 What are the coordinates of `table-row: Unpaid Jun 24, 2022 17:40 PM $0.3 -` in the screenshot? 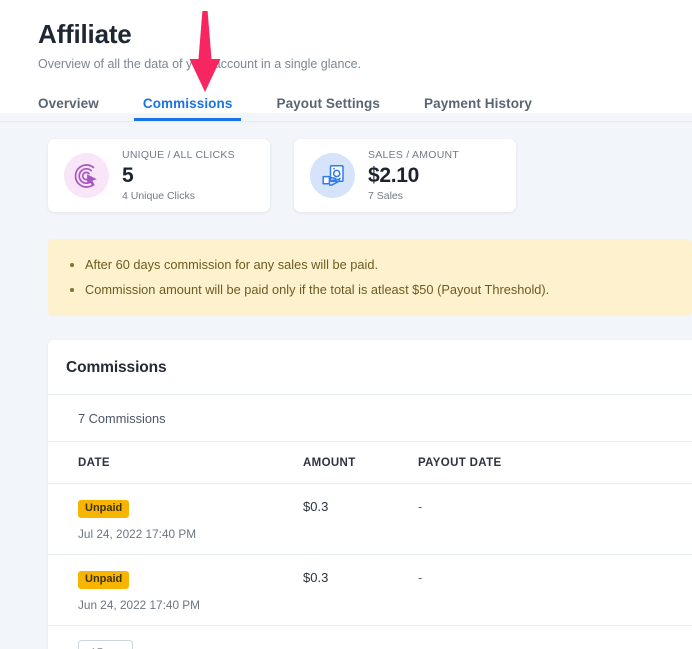 It's located at (370, 590).